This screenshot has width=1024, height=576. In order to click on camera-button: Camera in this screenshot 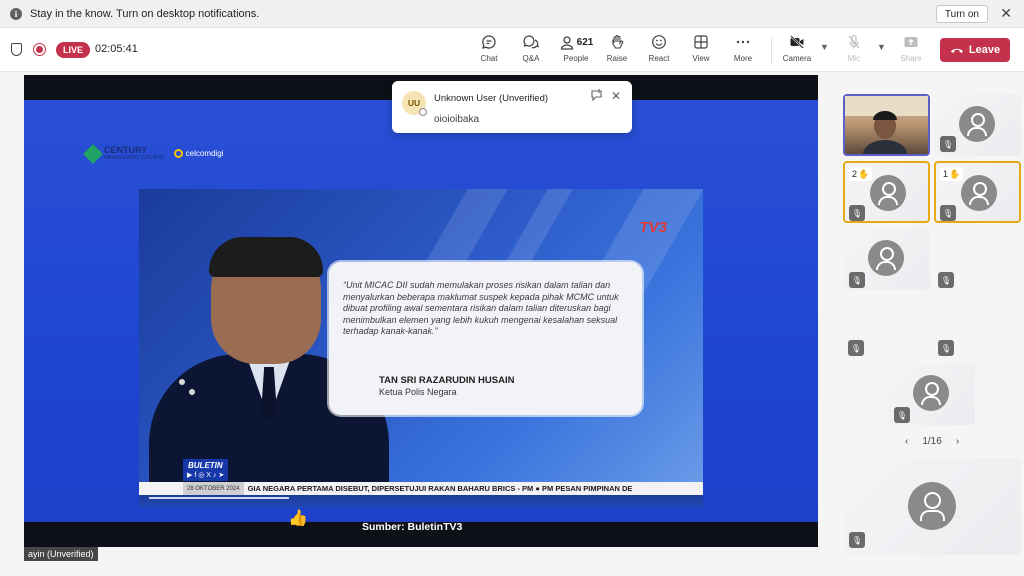, I will do `click(797, 51)`.